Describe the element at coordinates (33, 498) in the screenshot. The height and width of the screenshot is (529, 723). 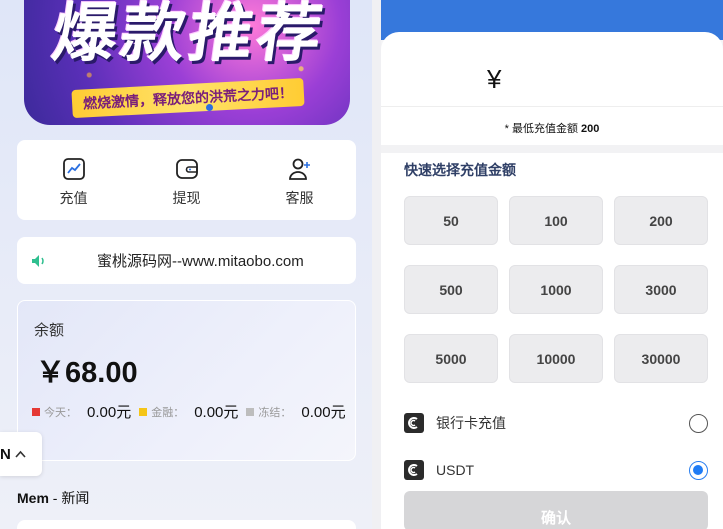
I see `news-brand: Mem` at that location.